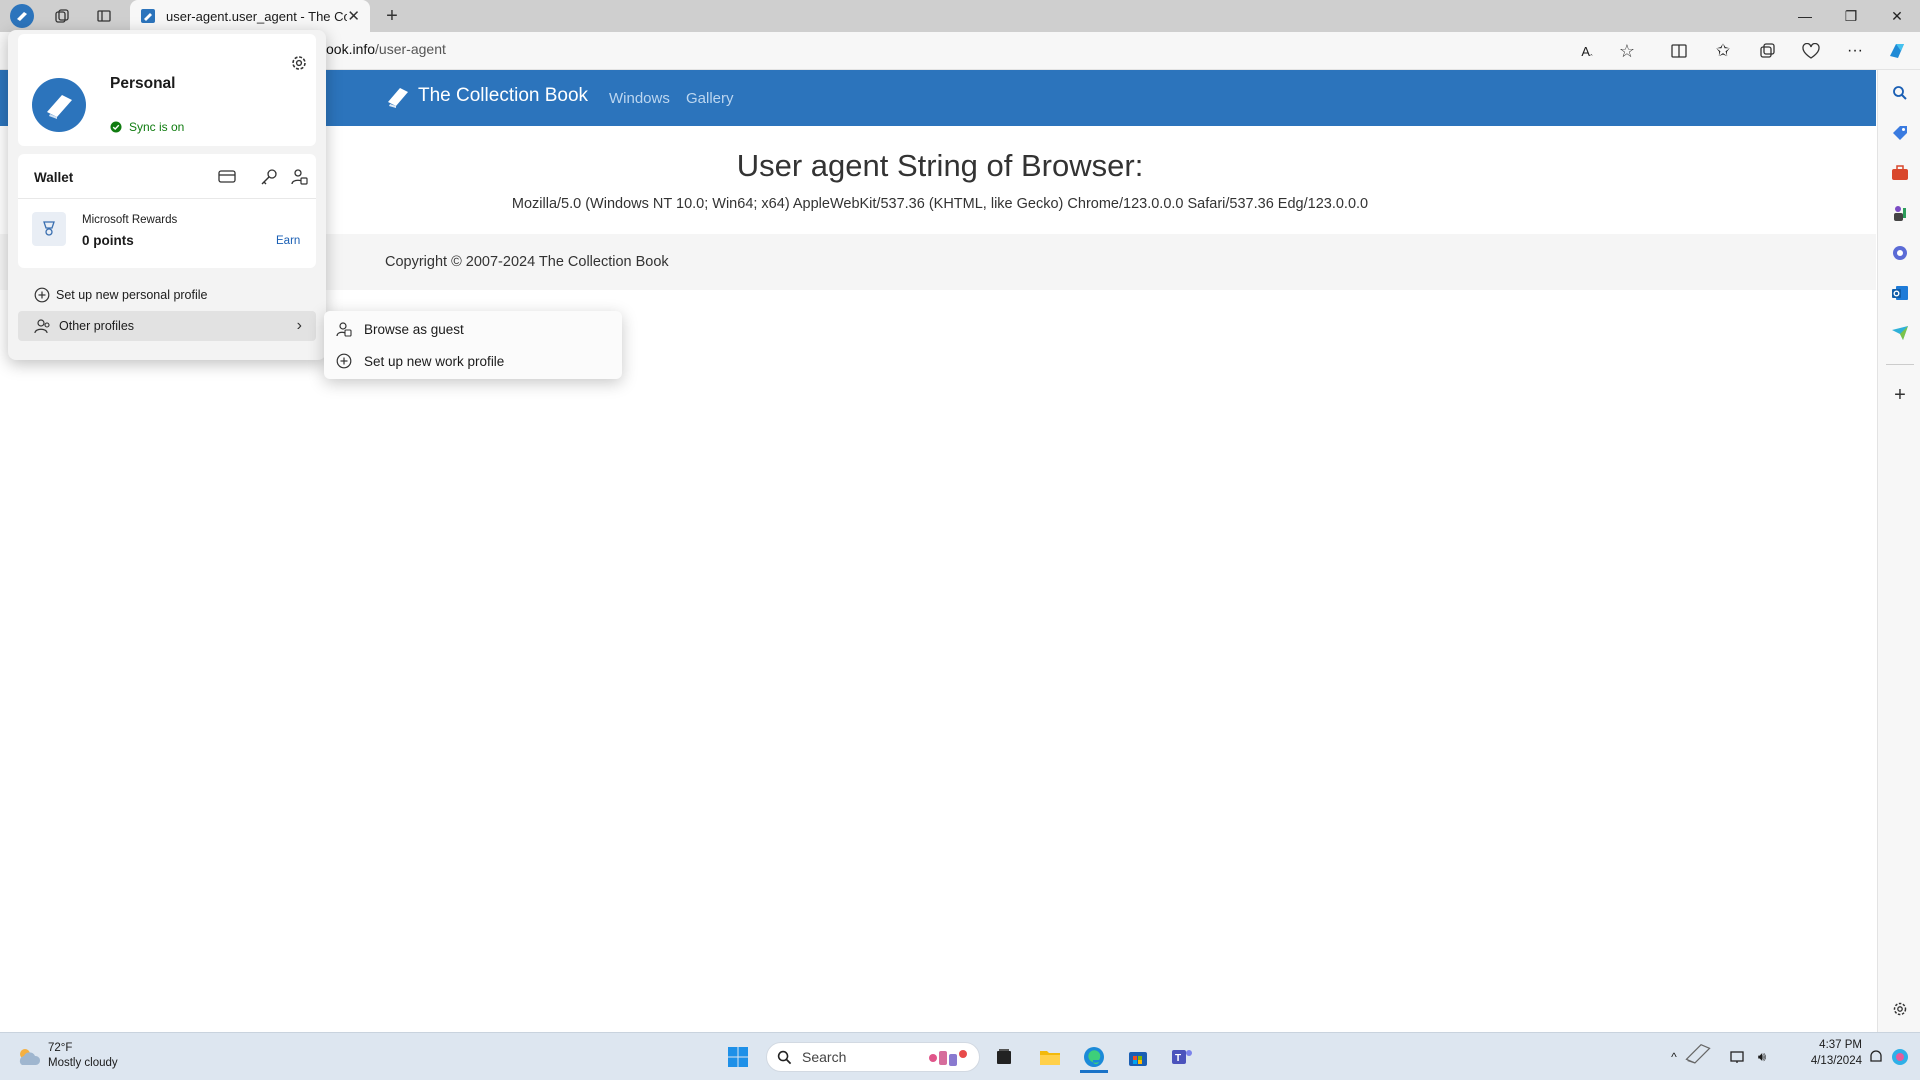 Image resolution: width=1920 pixels, height=1080 pixels. I want to click on setup-personal-profile-label: Set up new personal profile, so click(132, 295).